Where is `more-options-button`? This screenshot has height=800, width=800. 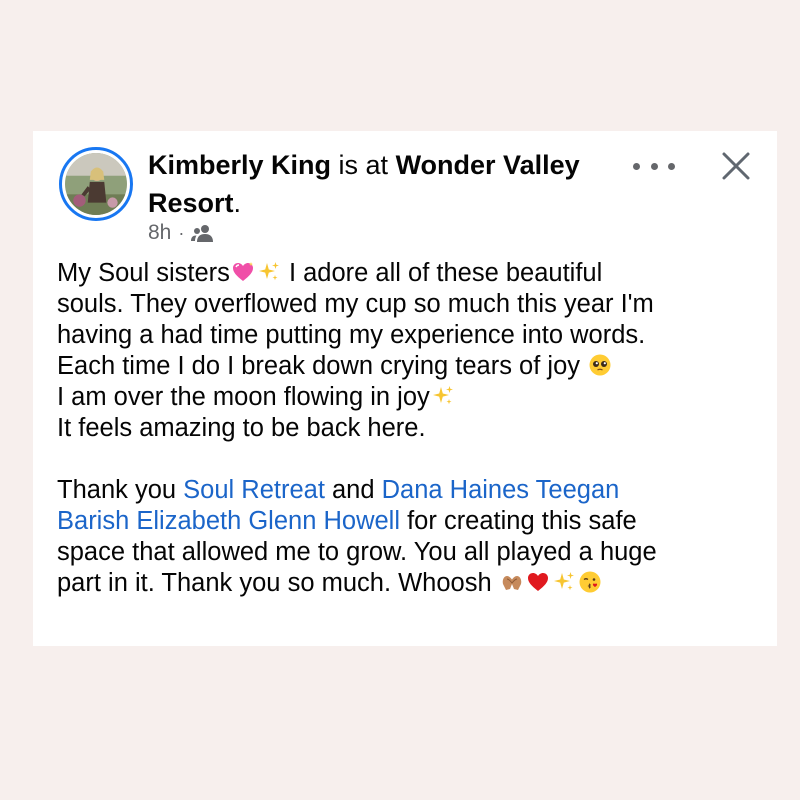 more-options-button is located at coordinates (654, 166).